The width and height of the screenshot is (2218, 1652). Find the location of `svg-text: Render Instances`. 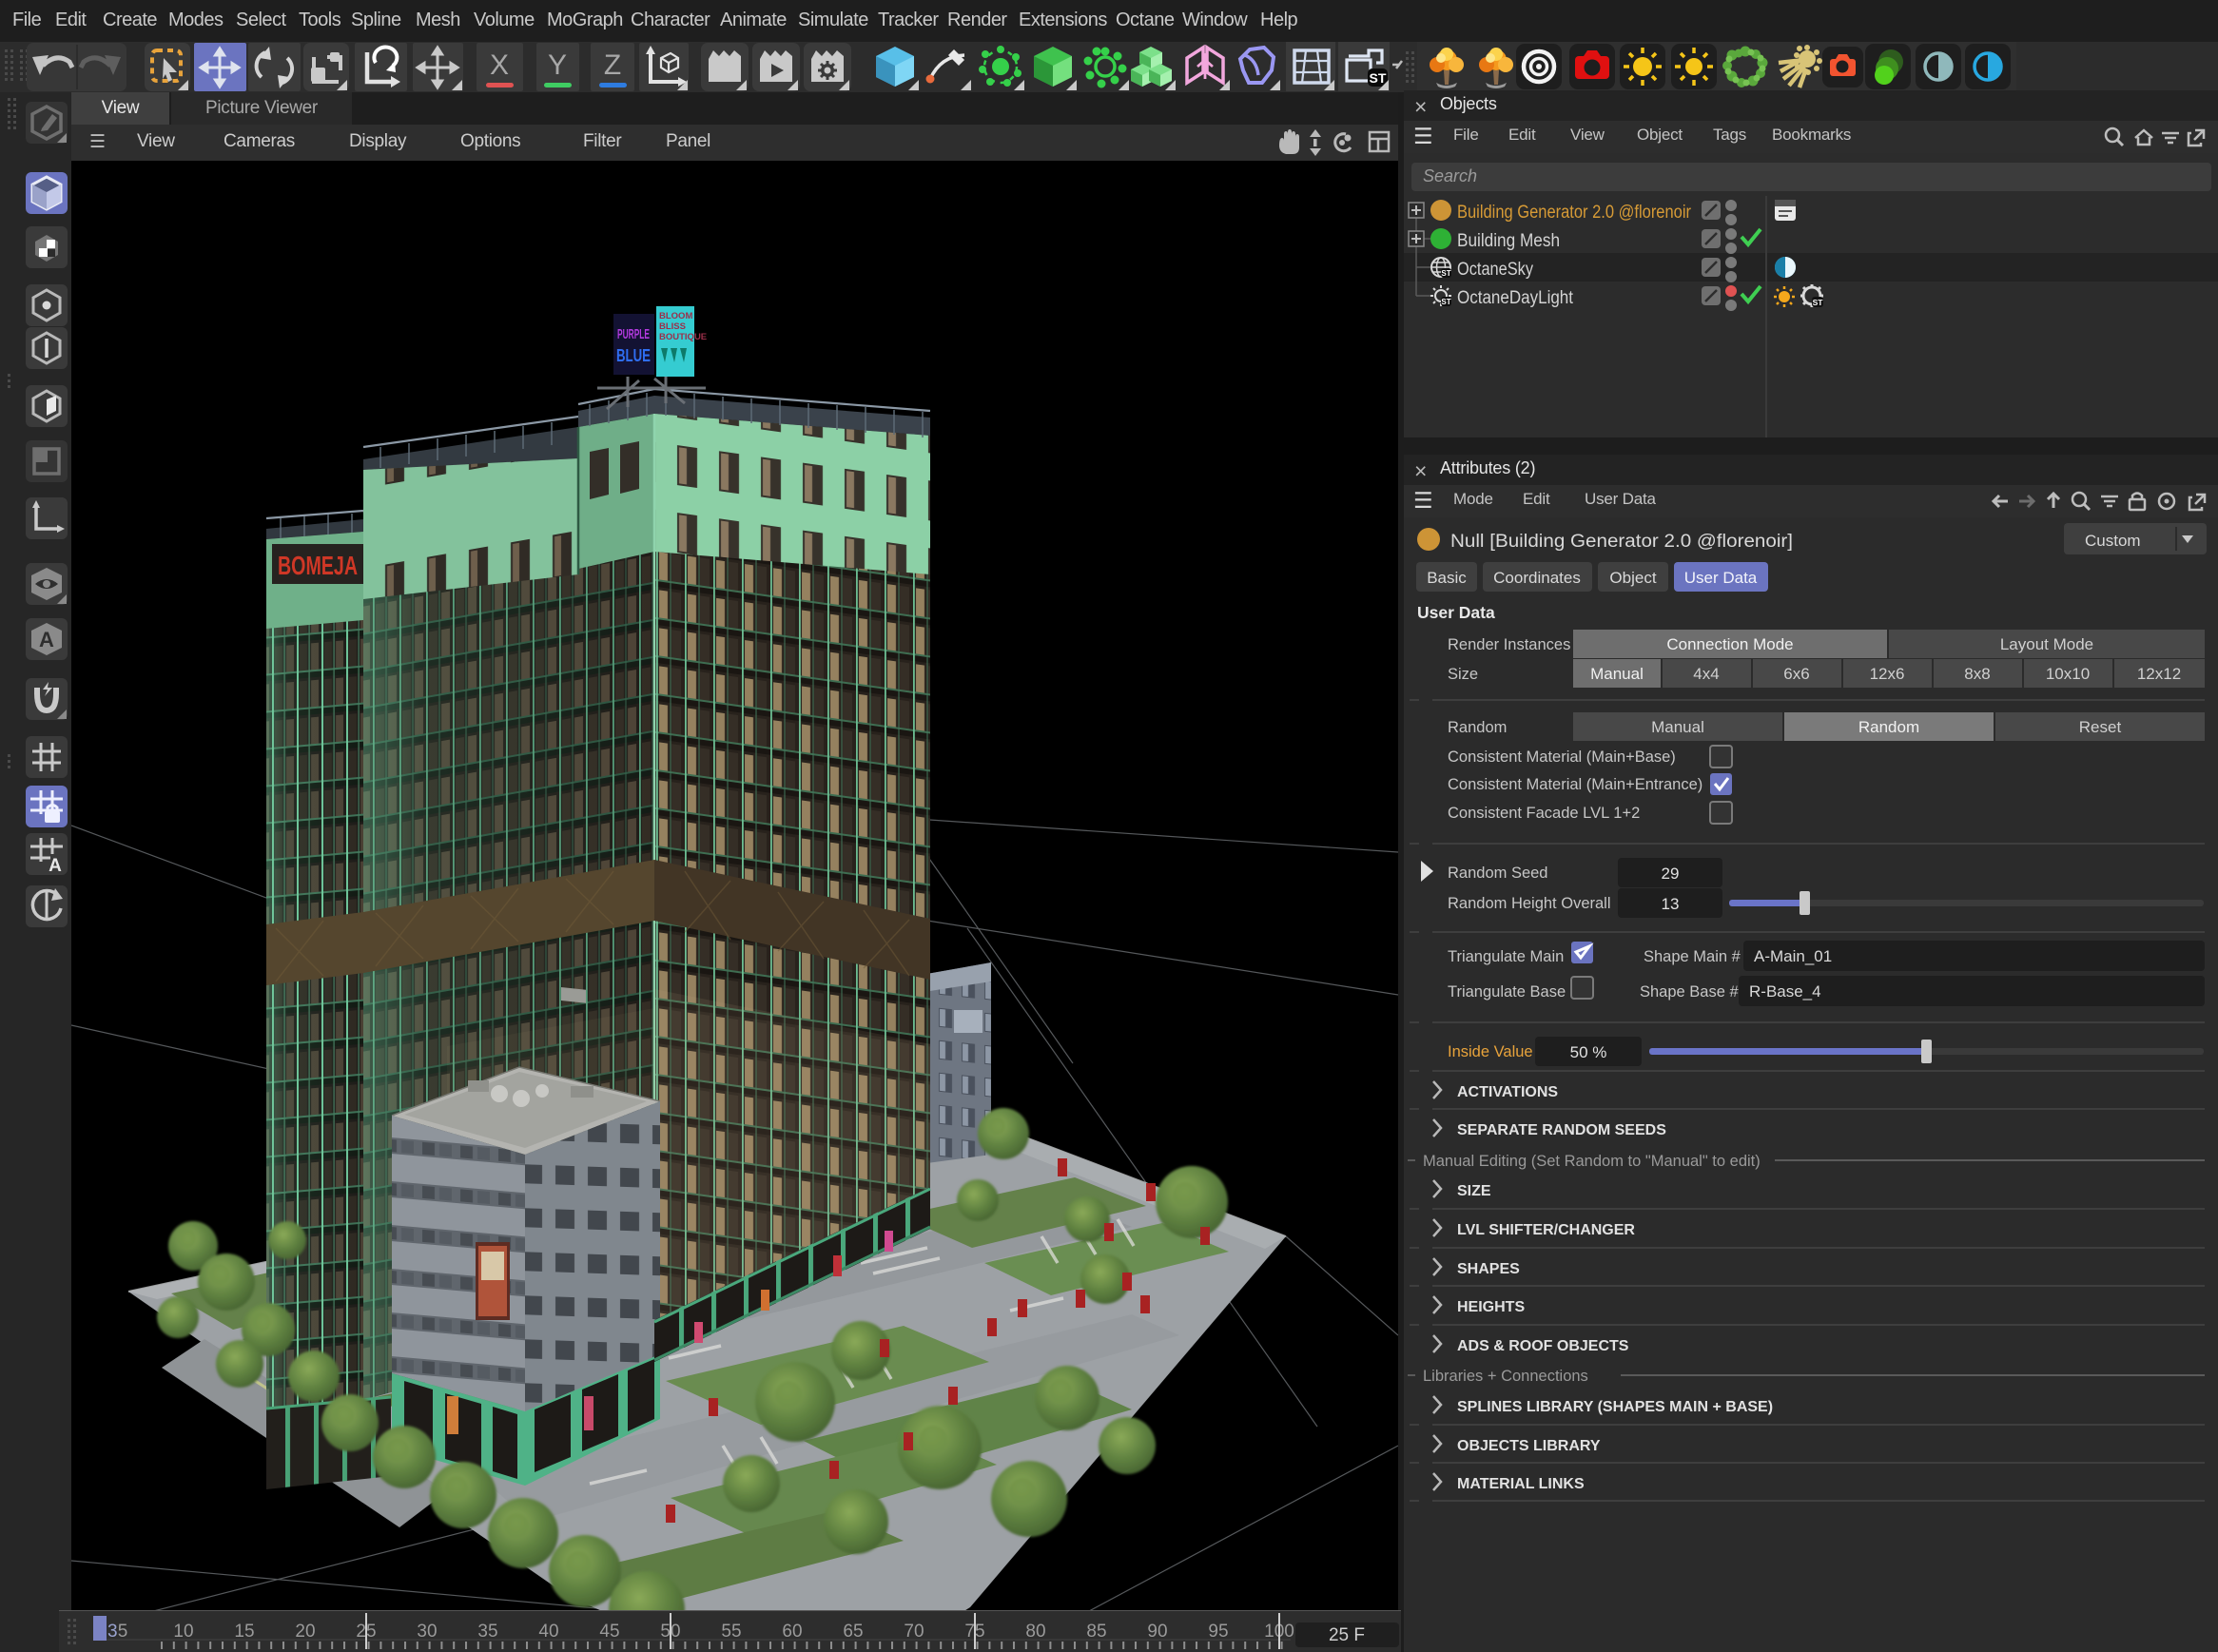

svg-text: Render Instances is located at coordinates (1509, 644).